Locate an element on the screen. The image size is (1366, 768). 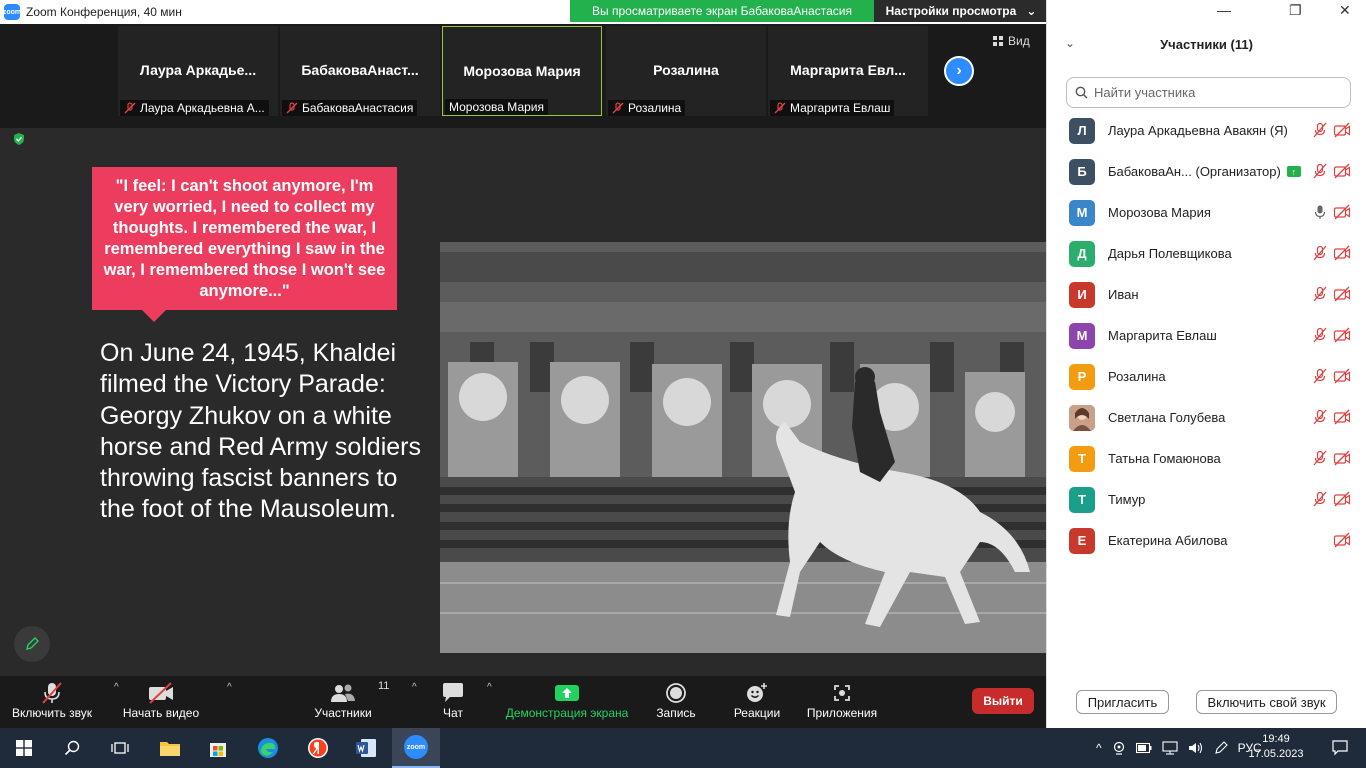
video-tile: Розалина Розалина is located at coordinates (686, 71).